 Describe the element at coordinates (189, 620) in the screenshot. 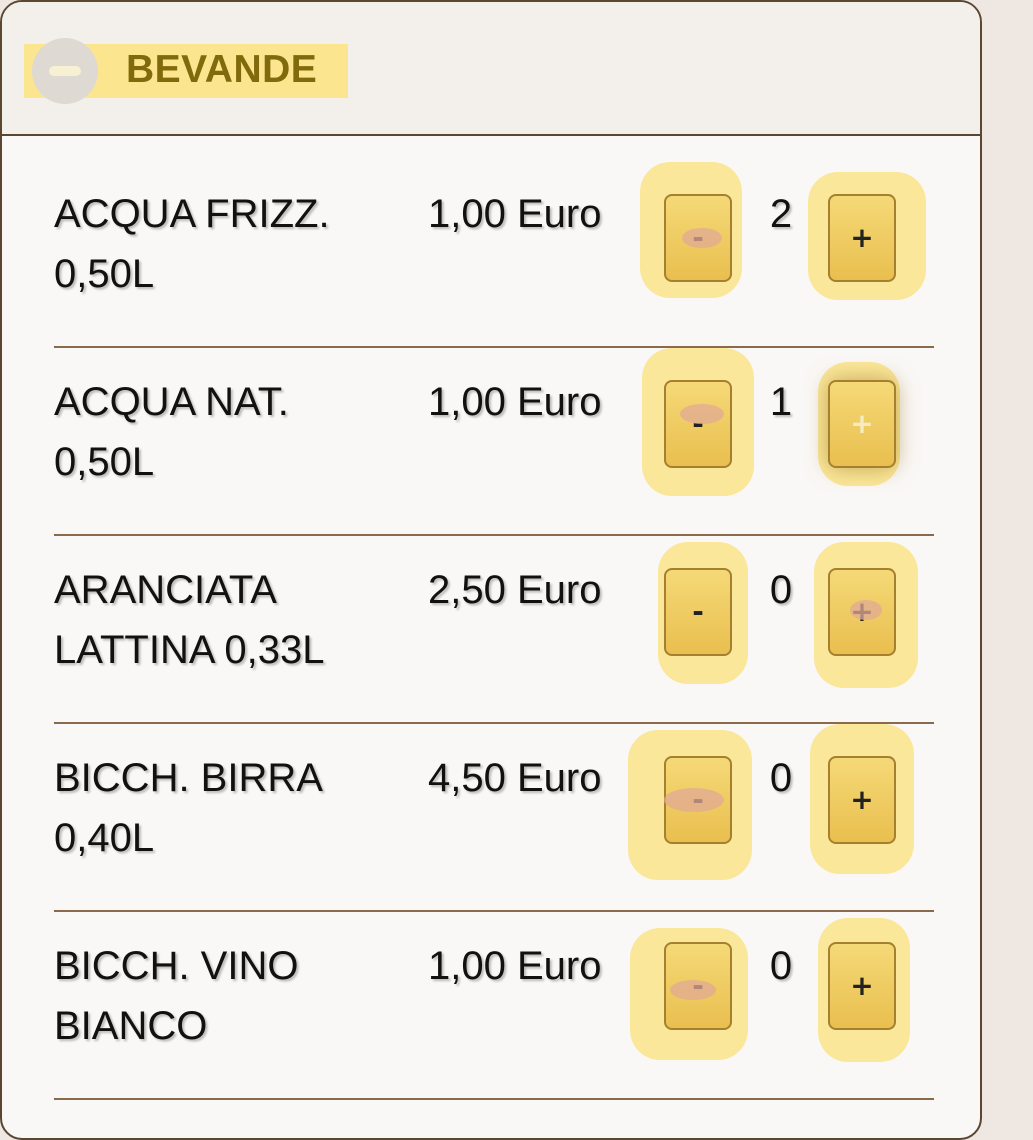

I see `item-name: ARANCIATA LATTINA 0,33L` at that location.